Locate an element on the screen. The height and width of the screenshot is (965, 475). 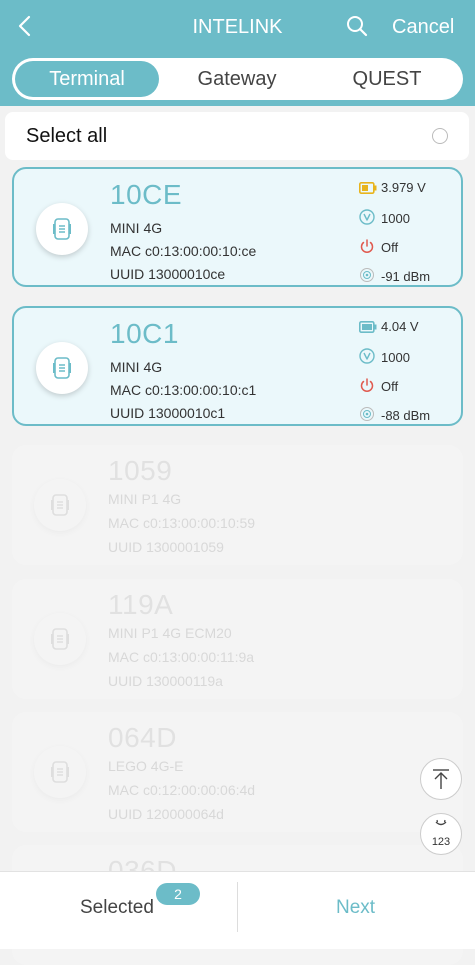
device-mac: MAC c0:13:00:00:10:c1 is located at coordinates (183, 390).